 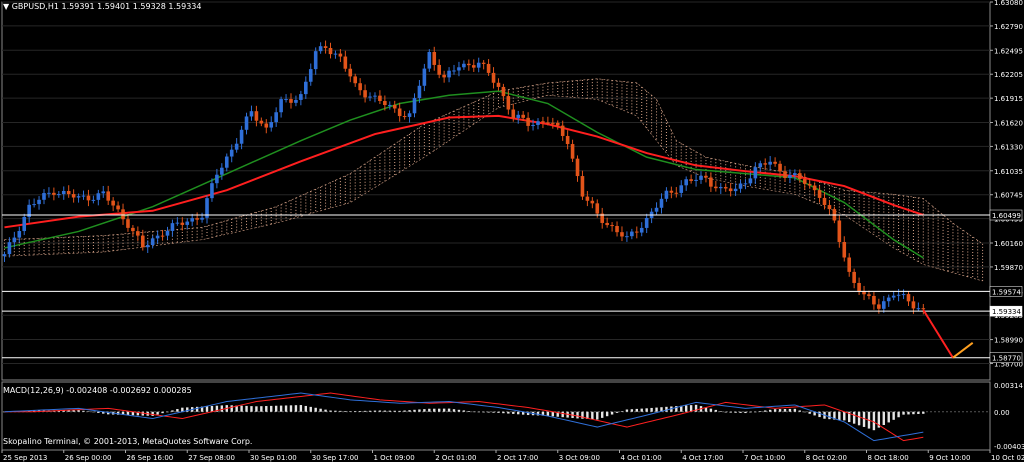 What do you see at coordinates (131, 6) in the screenshot?
I see `ohlc-readout: 1.59391 1.59401 1.59328 1.59334` at bounding box center [131, 6].